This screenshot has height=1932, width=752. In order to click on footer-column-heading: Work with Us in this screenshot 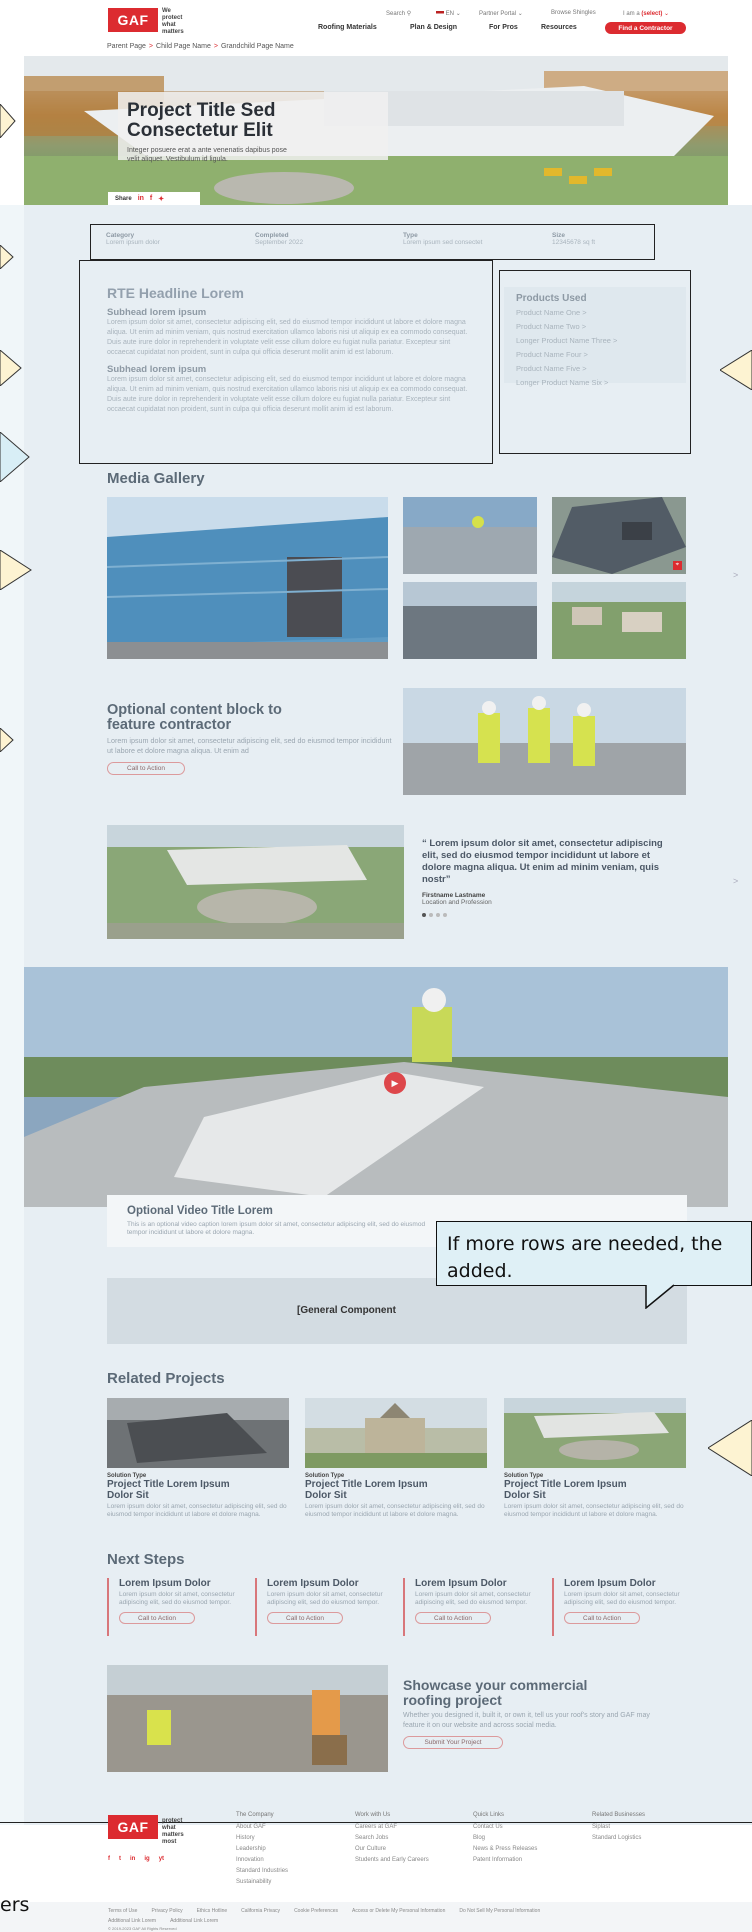, I will do `click(373, 1815)`.